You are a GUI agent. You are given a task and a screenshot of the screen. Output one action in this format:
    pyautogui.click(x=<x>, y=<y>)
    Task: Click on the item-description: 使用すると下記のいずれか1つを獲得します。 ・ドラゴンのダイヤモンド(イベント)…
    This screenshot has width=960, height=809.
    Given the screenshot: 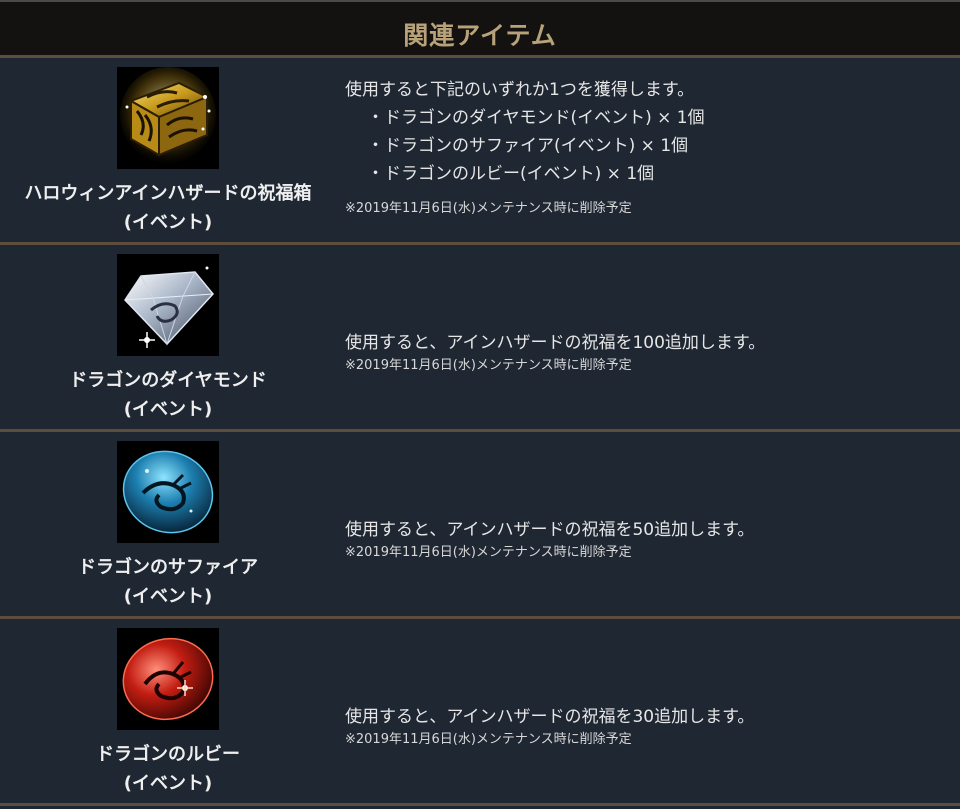 What is the action you would take?
    pyautogui.click(x=525, y=147)
    